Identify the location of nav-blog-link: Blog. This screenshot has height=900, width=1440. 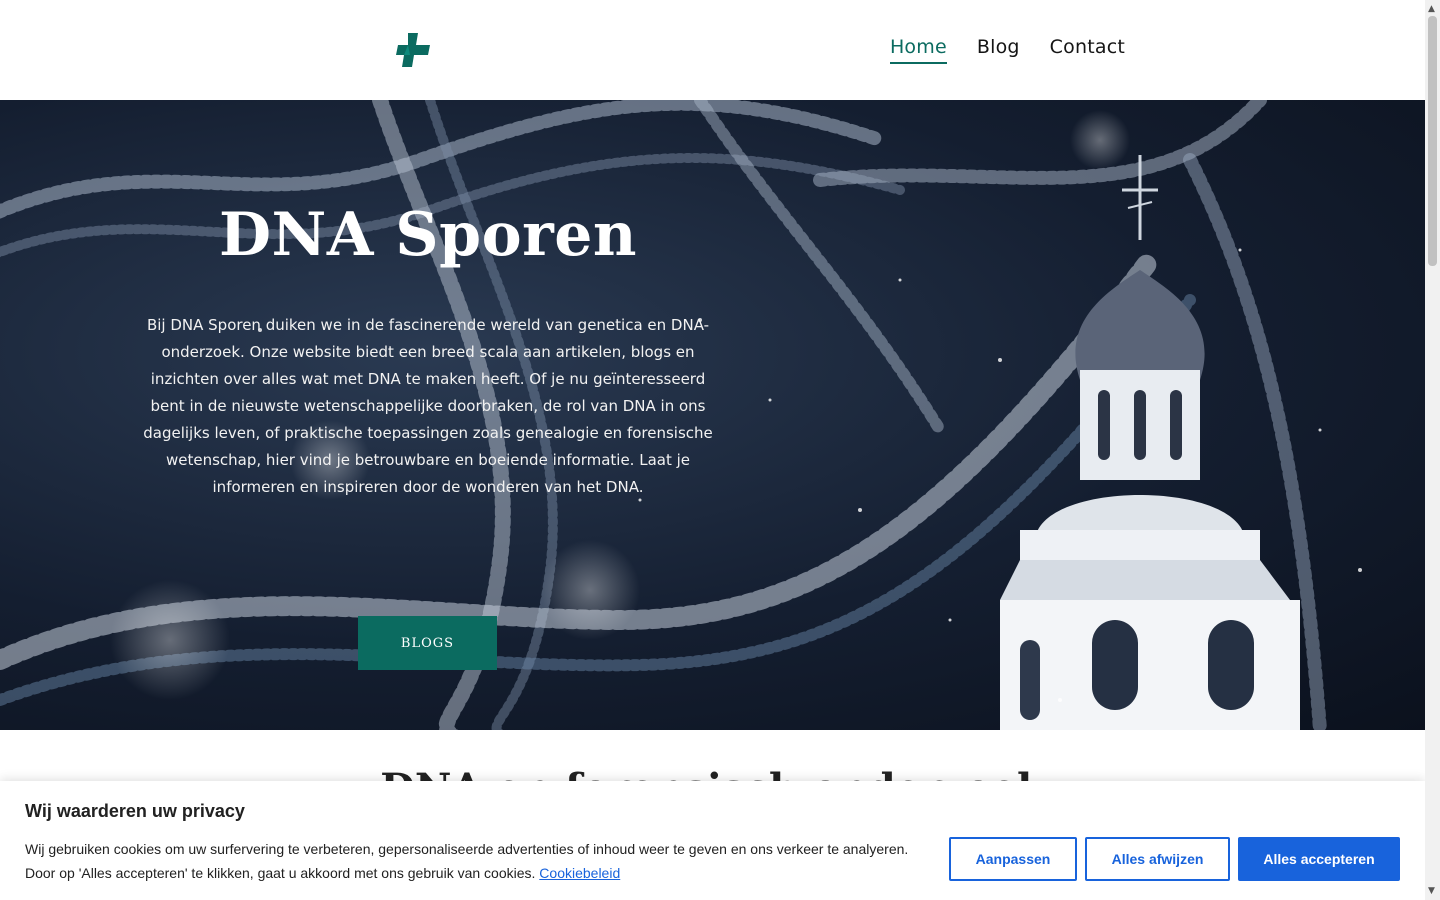
(998, 50).